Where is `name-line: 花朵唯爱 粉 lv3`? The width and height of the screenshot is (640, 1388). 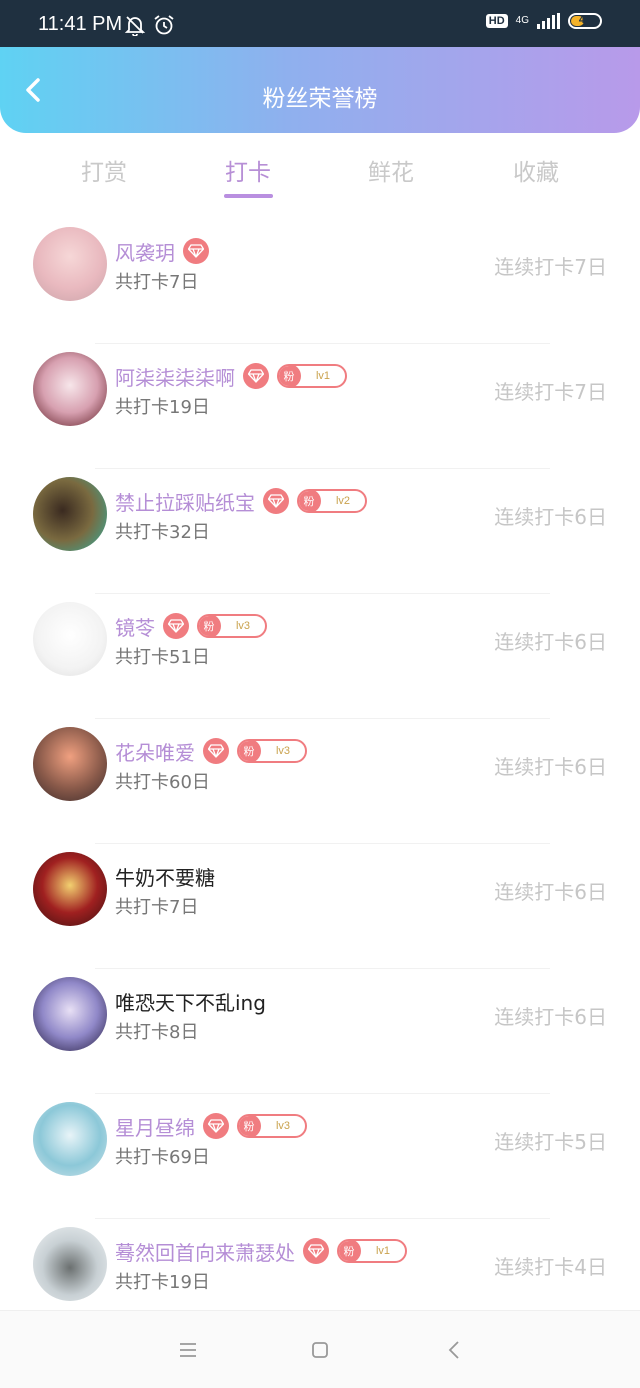 name-line: 花朵唯爱 粉 lv3 is located at coordinates (211, 751).